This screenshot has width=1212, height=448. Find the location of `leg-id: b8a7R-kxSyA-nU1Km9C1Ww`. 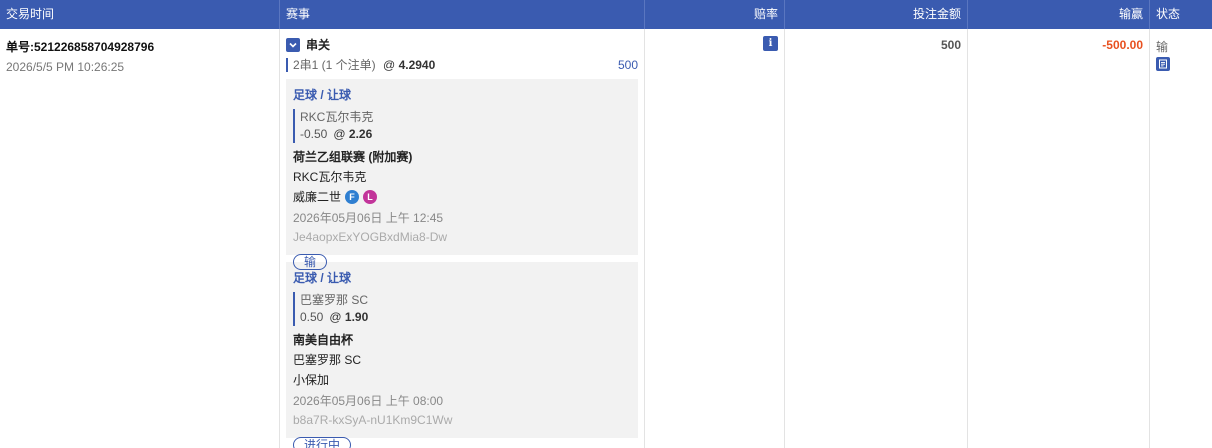

leg-id: b8a7R-kxSyA-nU1Km9C1Ww is located at coordinates (373, 420).